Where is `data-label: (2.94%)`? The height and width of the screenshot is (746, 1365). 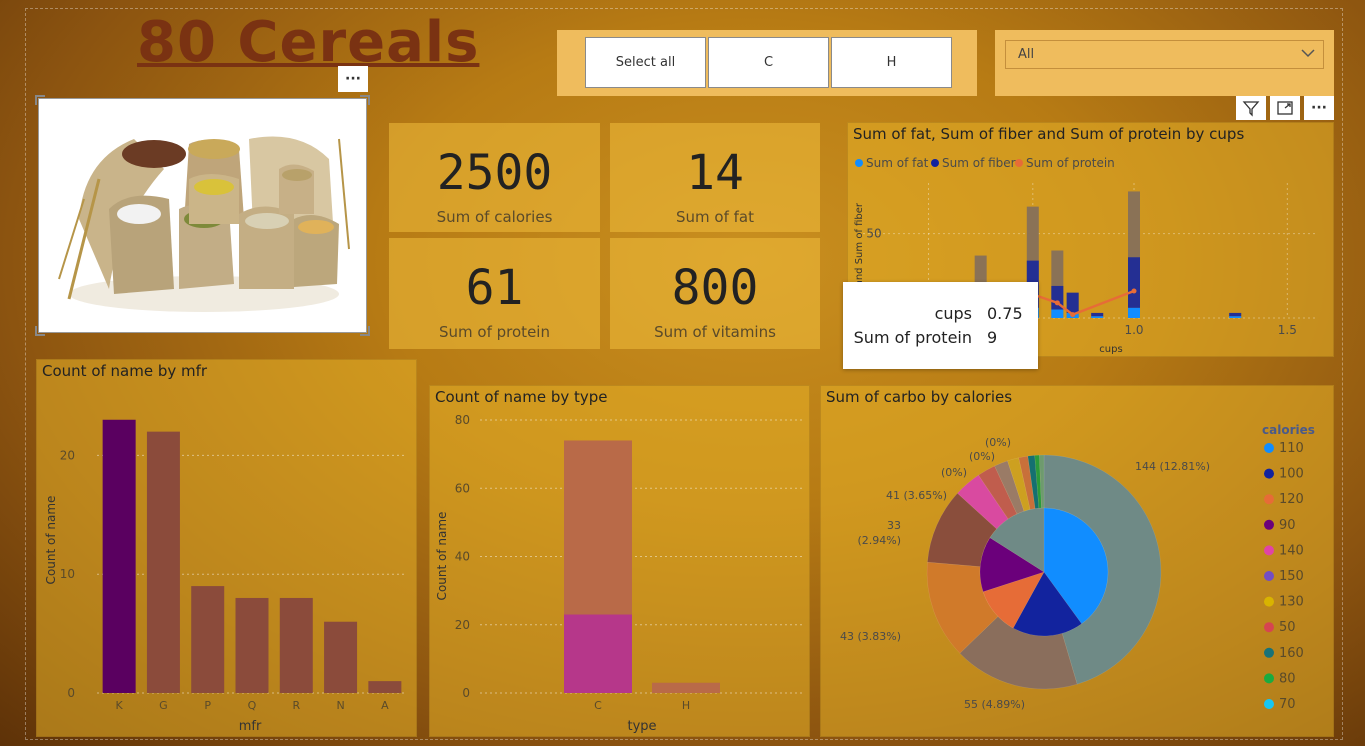
data-label: (2.94%) is located at coordinates (879, 540).